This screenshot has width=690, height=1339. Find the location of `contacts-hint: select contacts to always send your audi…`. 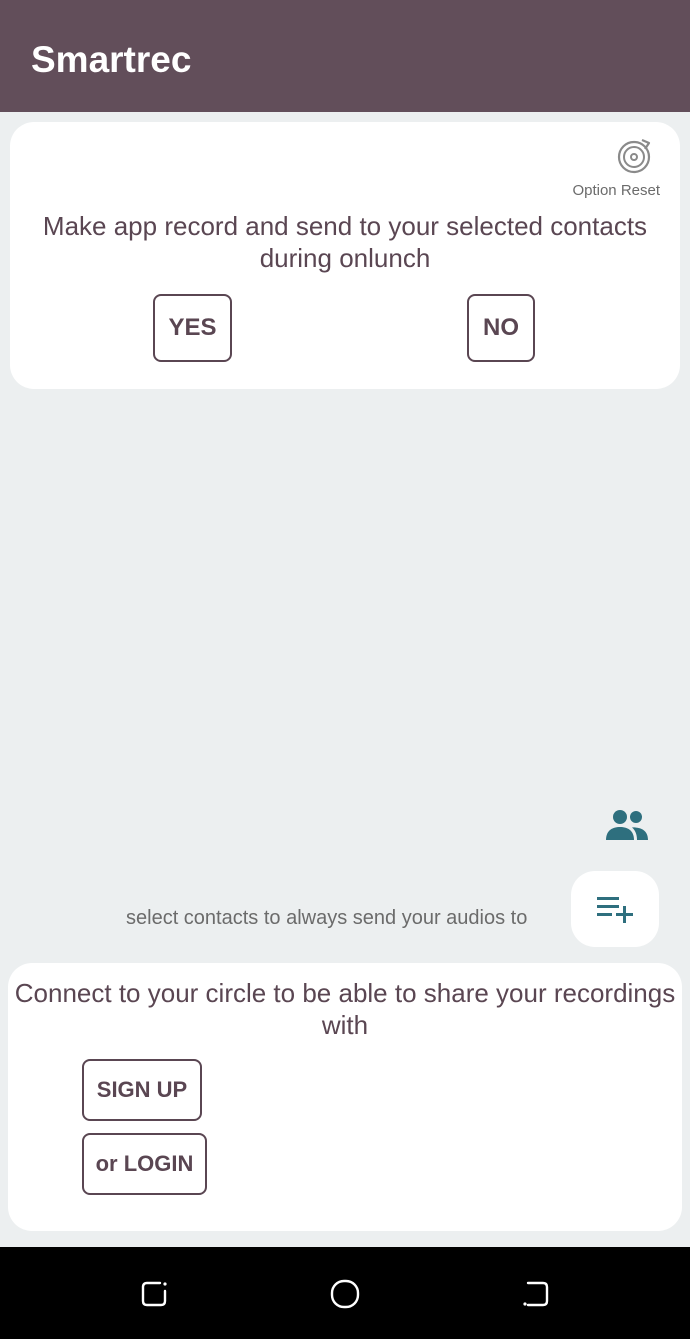

contacts-hint: select contacts to always send your audi… is located at coordinates (327, 918).